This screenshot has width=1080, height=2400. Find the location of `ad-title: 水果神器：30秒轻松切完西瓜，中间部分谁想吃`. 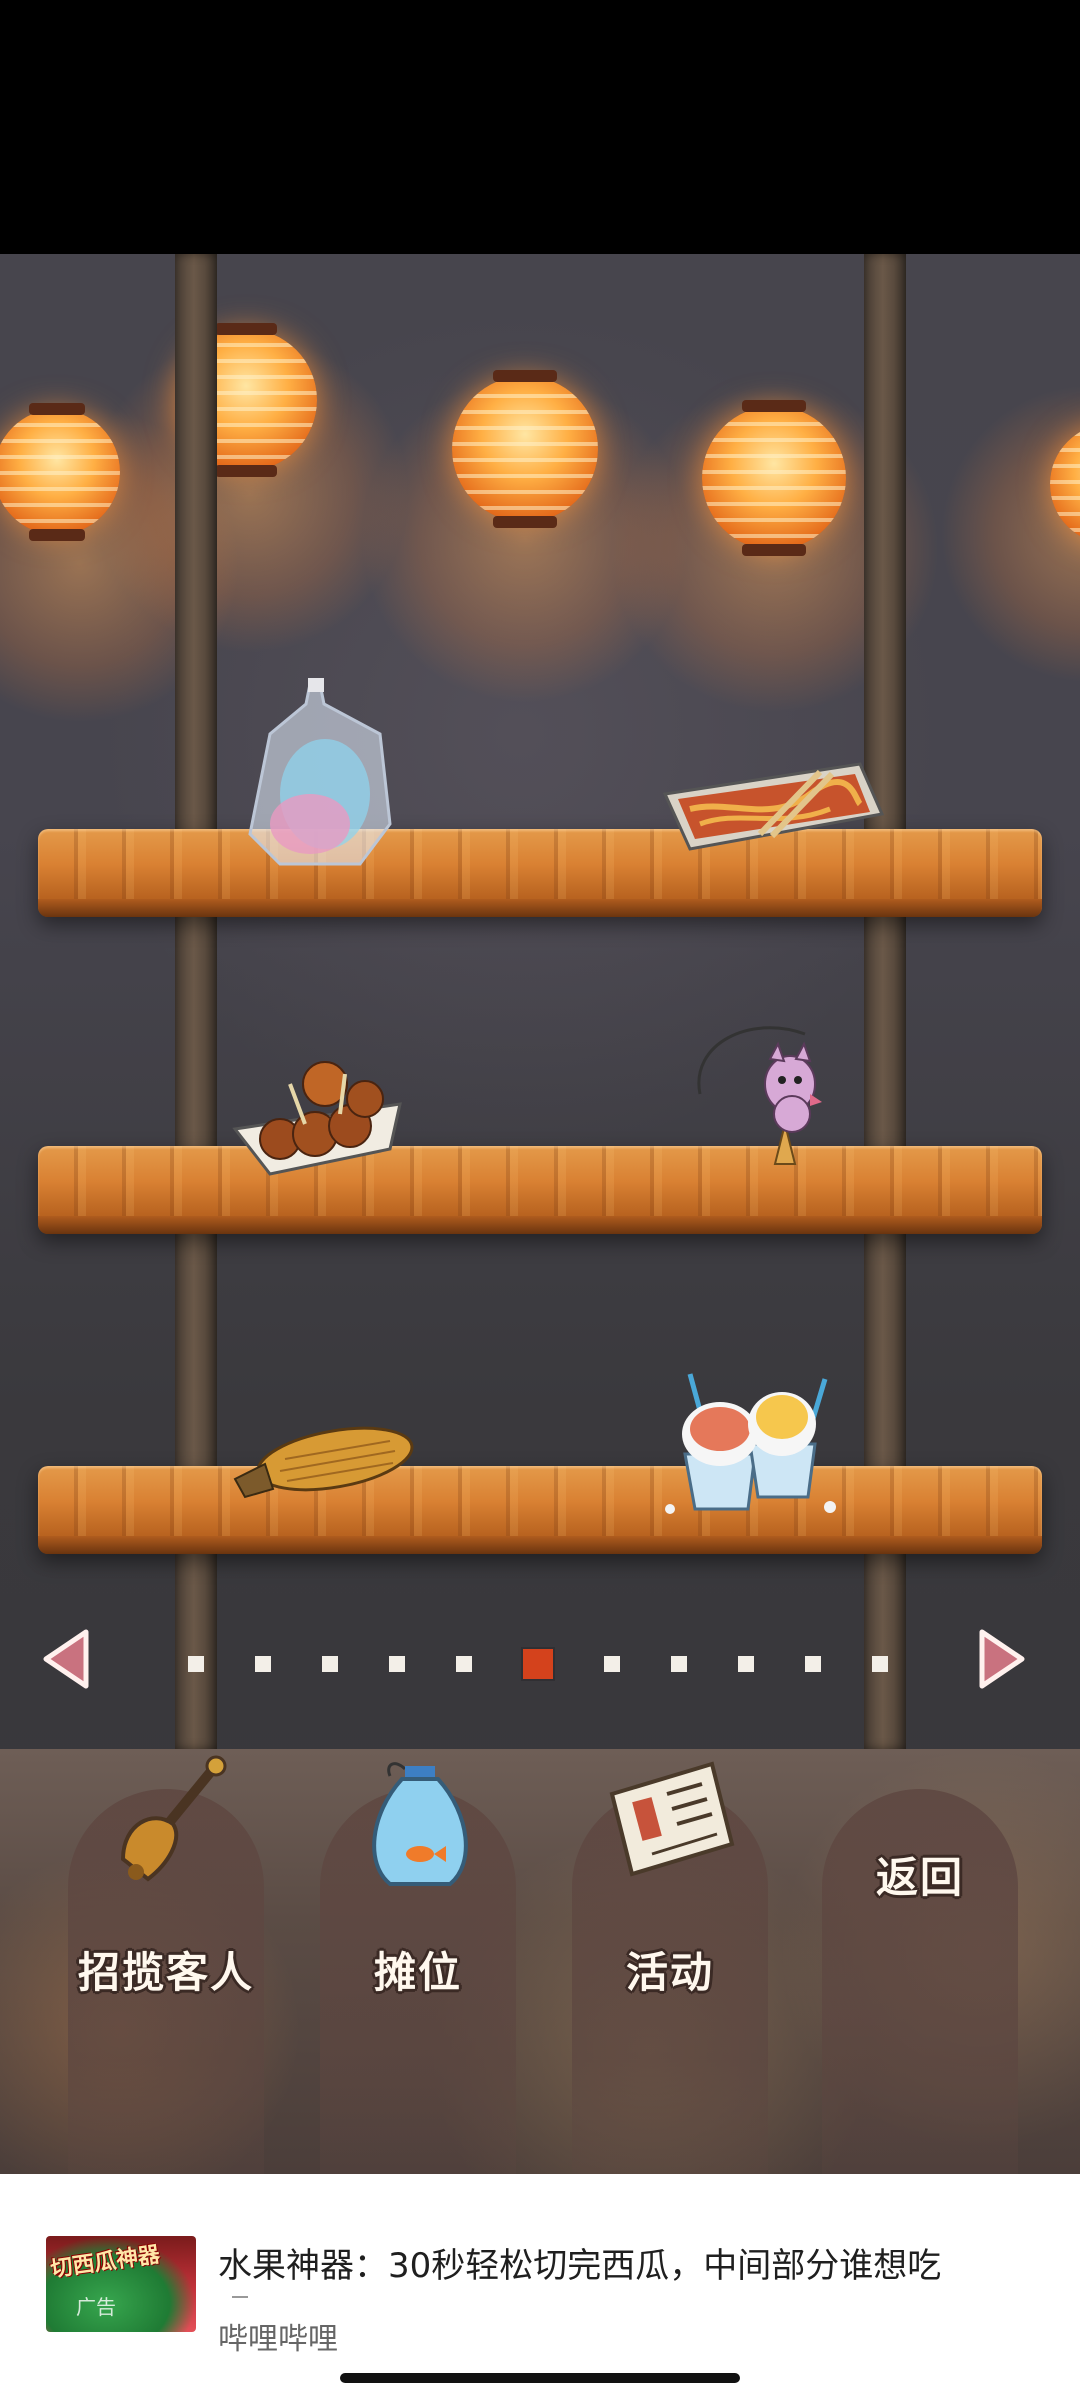

ad-title: 水果神器：30秒轻松切完西瓜，中间部分谁想吃 is located at coordinates (638, 2262).